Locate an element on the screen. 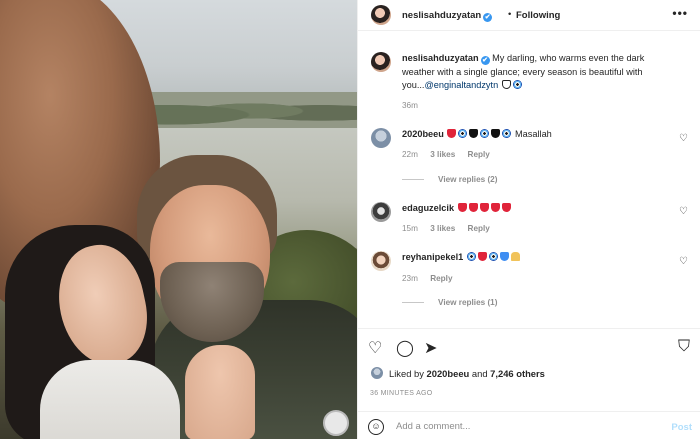 This screenshot has height=439, width=700. comment-time: 23m is located at coordinates (410, 278).